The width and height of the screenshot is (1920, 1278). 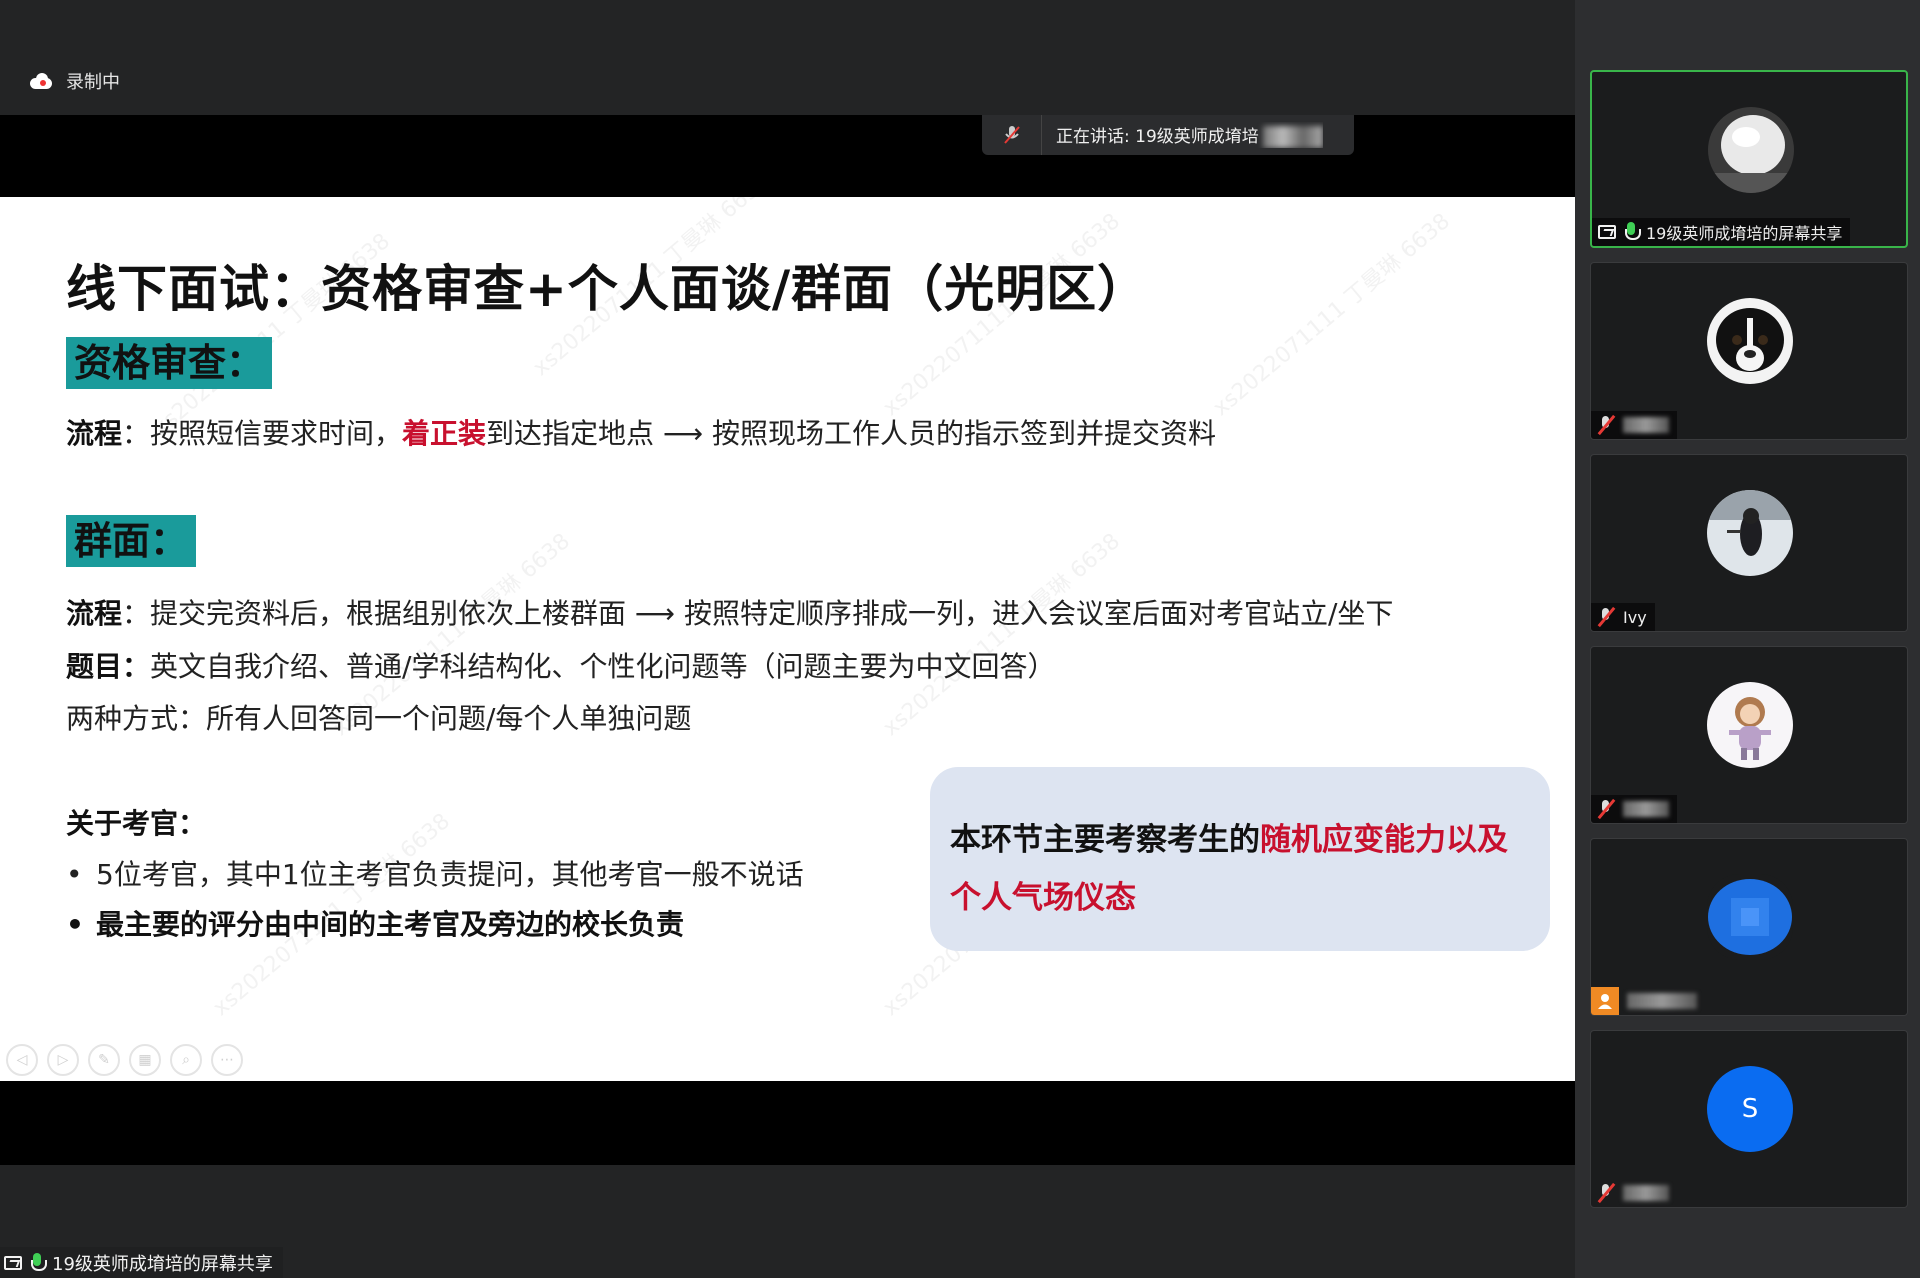 What do you see at coordinates (1635, 617) in the screenshot?
I see `participant-name: Ivy` at bounding box center [1635, 617].